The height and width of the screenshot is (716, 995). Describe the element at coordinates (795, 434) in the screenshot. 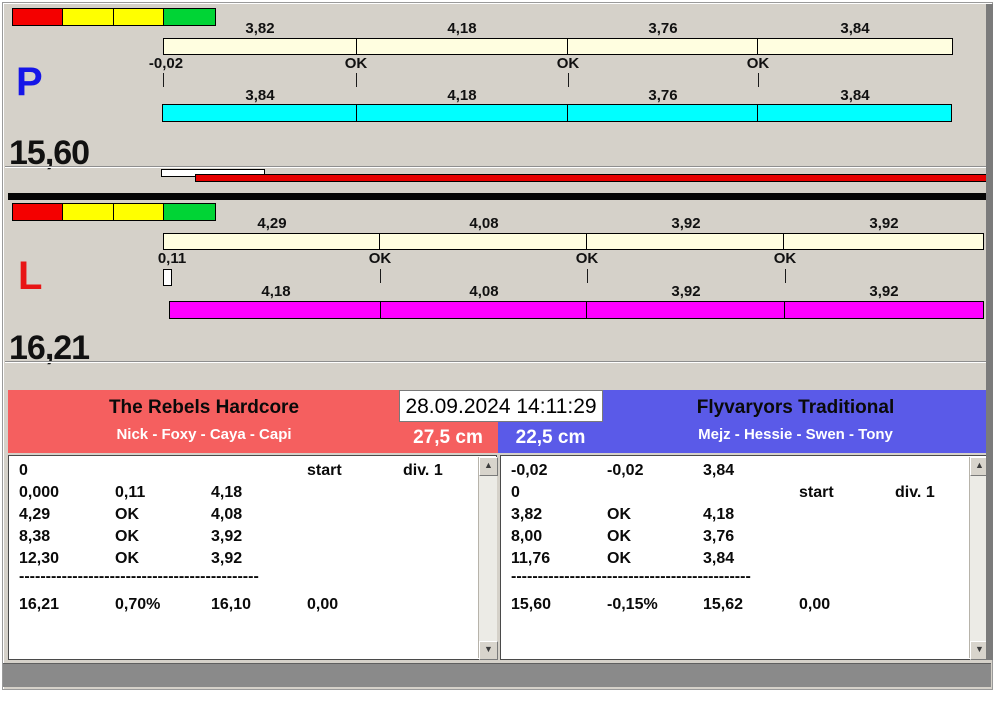

I see `right-team-crew: Mejz - Hessie - Swen - Tony` at that location.